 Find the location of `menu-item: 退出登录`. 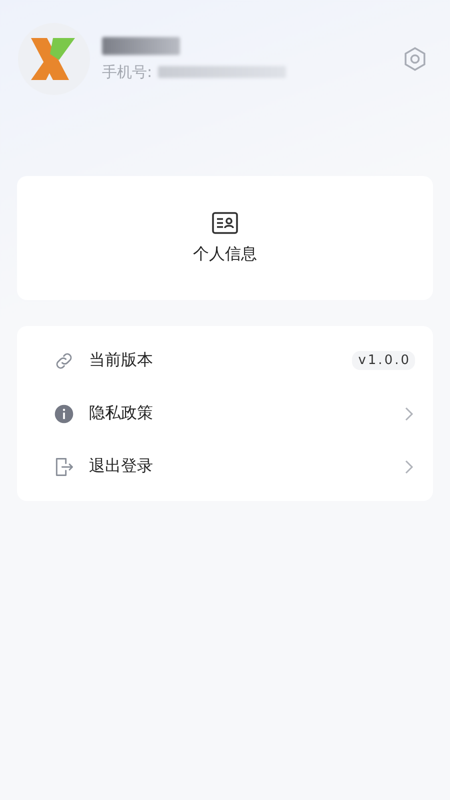

menu-item: 退出登录 is located at coordinates (225, 466).